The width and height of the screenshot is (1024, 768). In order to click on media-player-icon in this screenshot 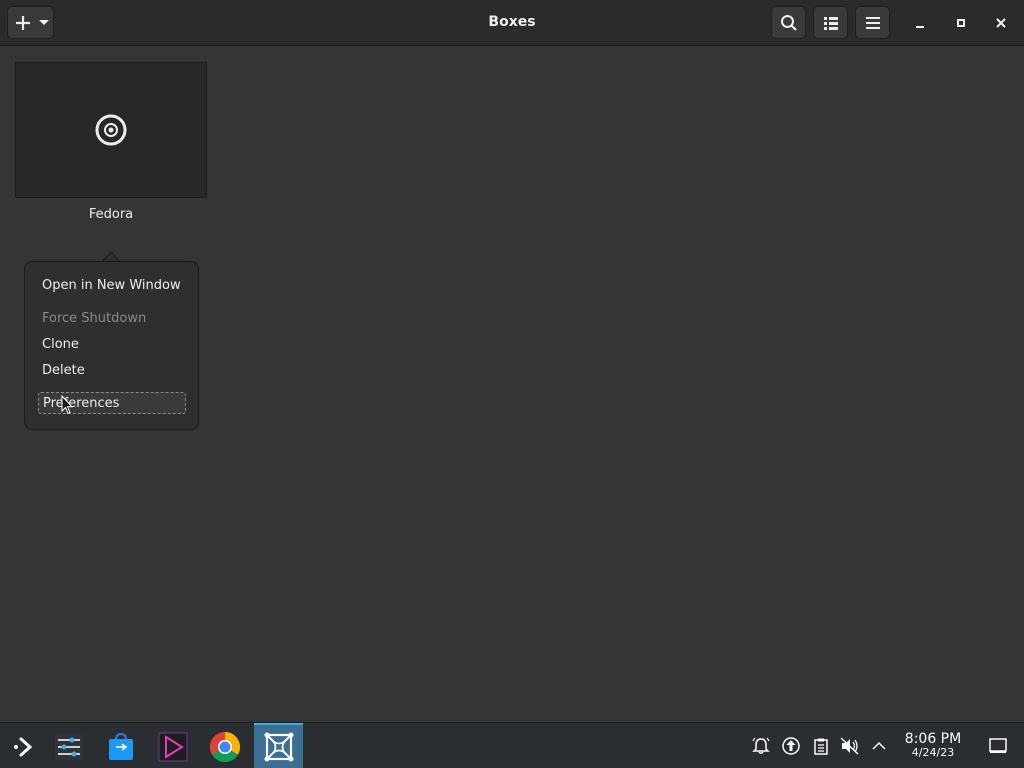, I will do `click(173, 747)`.